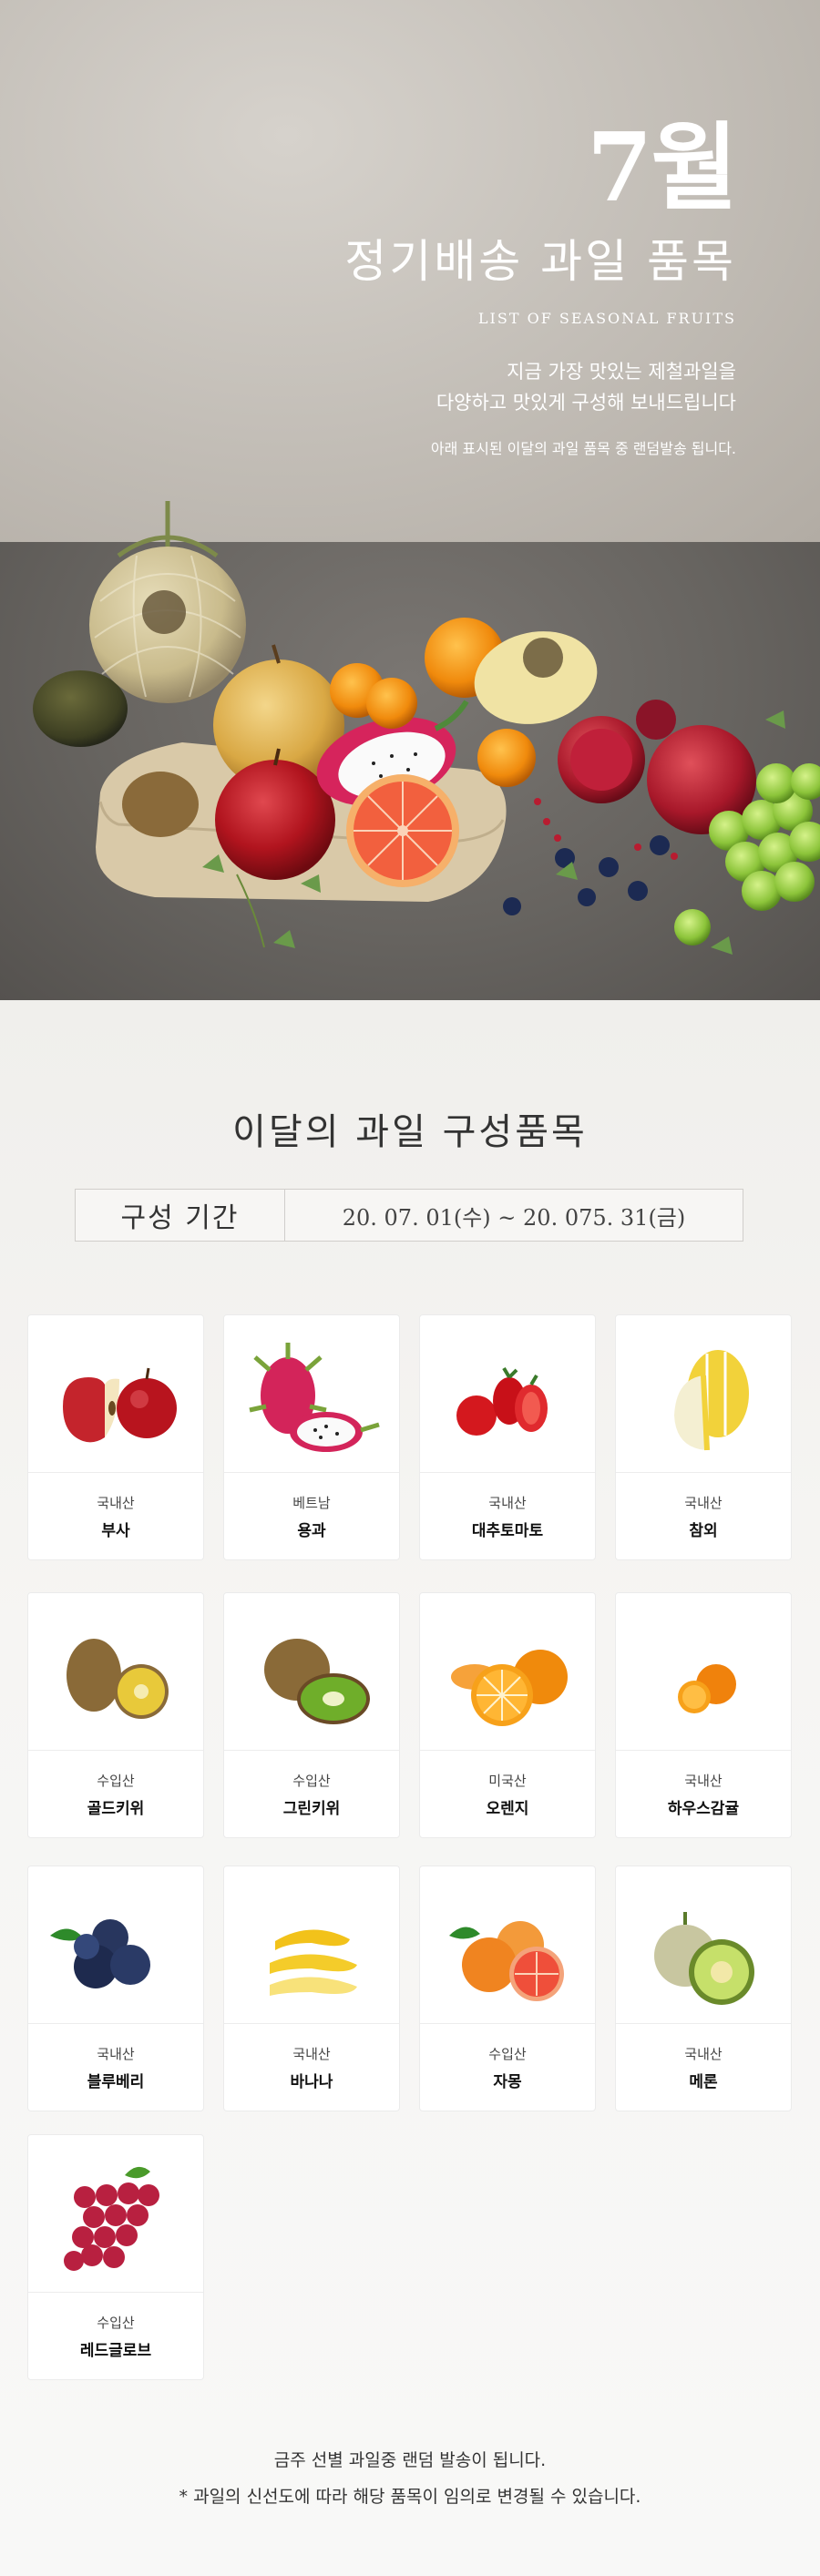 This screenshot has width=820, height=2576. I want to click on fruit-card-dragonfruit: 베트남 용과, so click(312, 1437).